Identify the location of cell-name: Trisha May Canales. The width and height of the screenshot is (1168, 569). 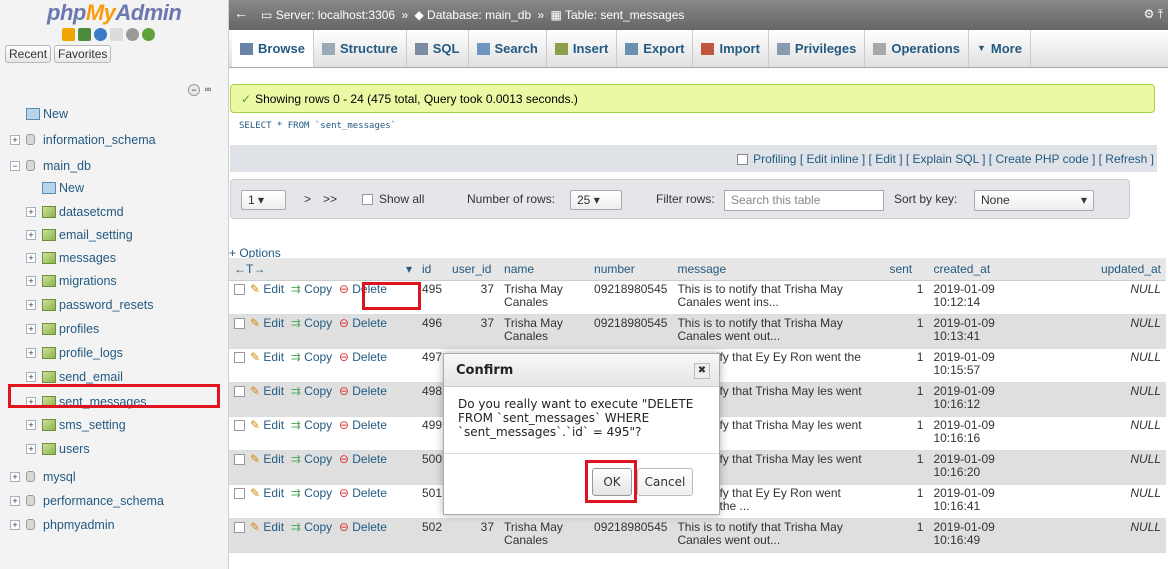
(544, 331).